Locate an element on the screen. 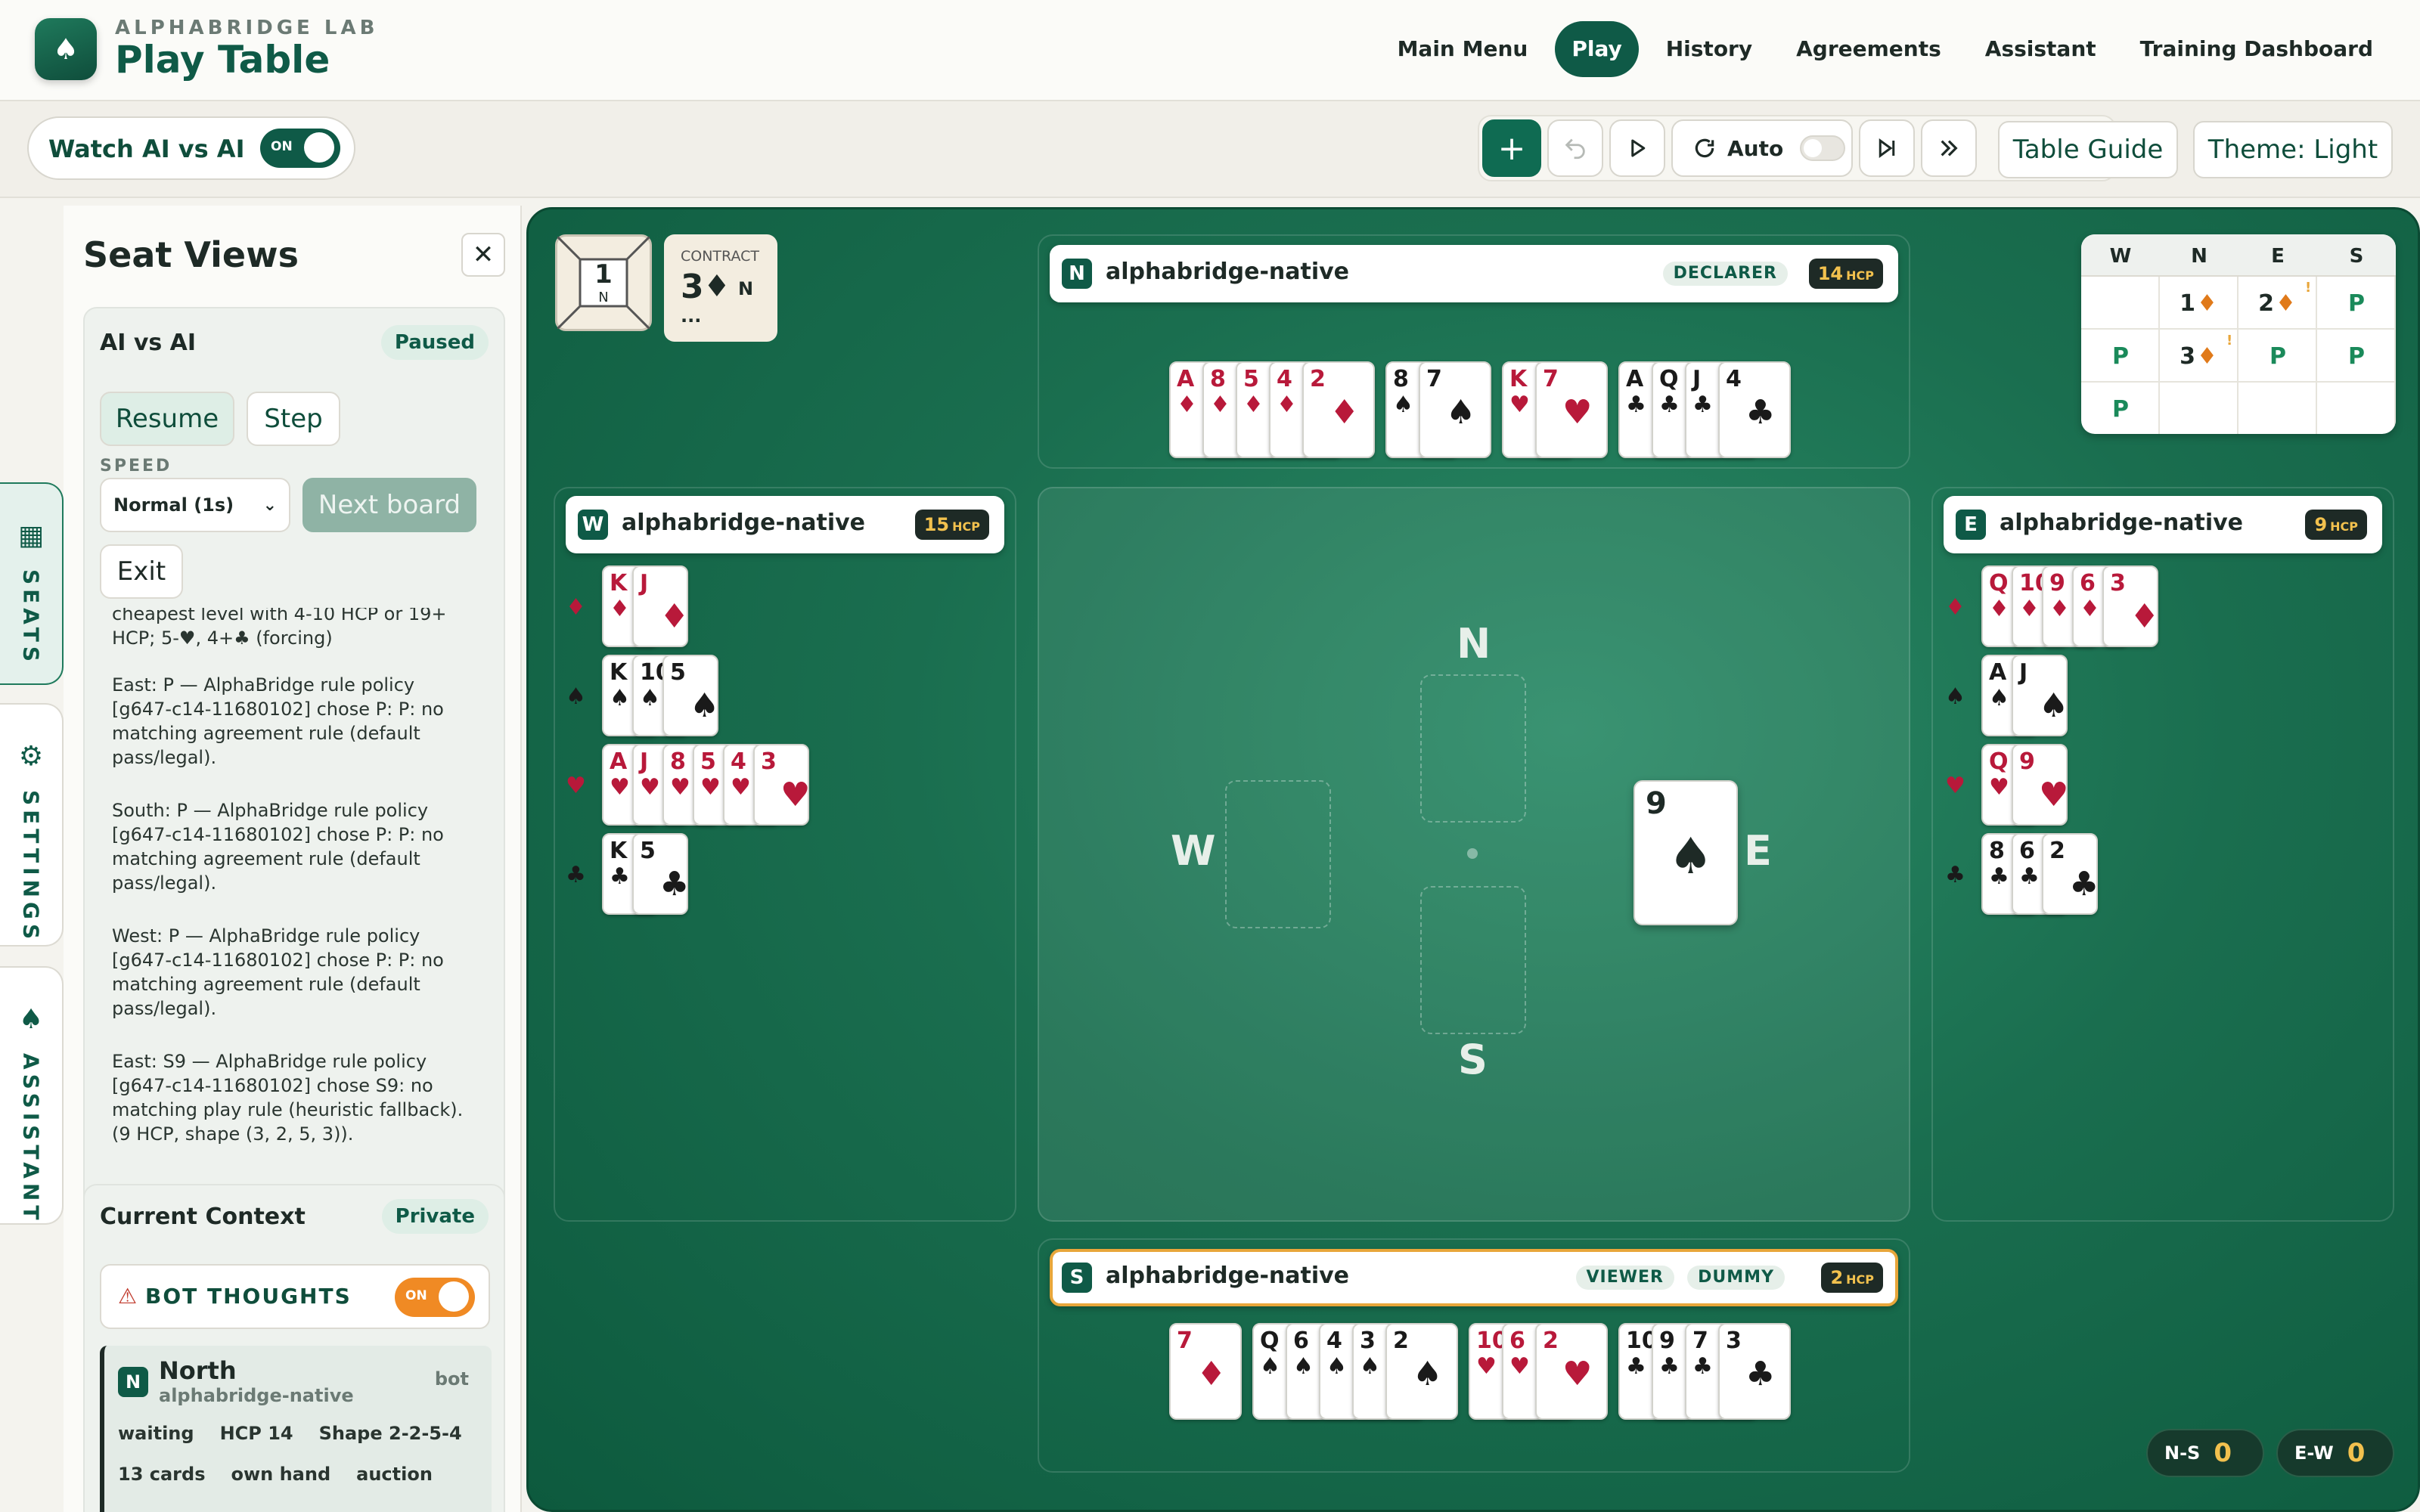 This screenshot has height=1512, width=2420. suit-row-marker: ♥ is located at coordinates (1955, 786).